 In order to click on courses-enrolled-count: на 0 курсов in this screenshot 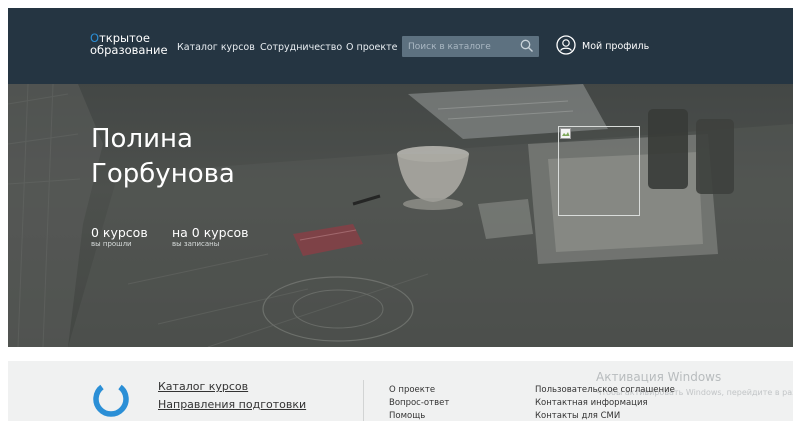, I will do `click(210, 232)`.